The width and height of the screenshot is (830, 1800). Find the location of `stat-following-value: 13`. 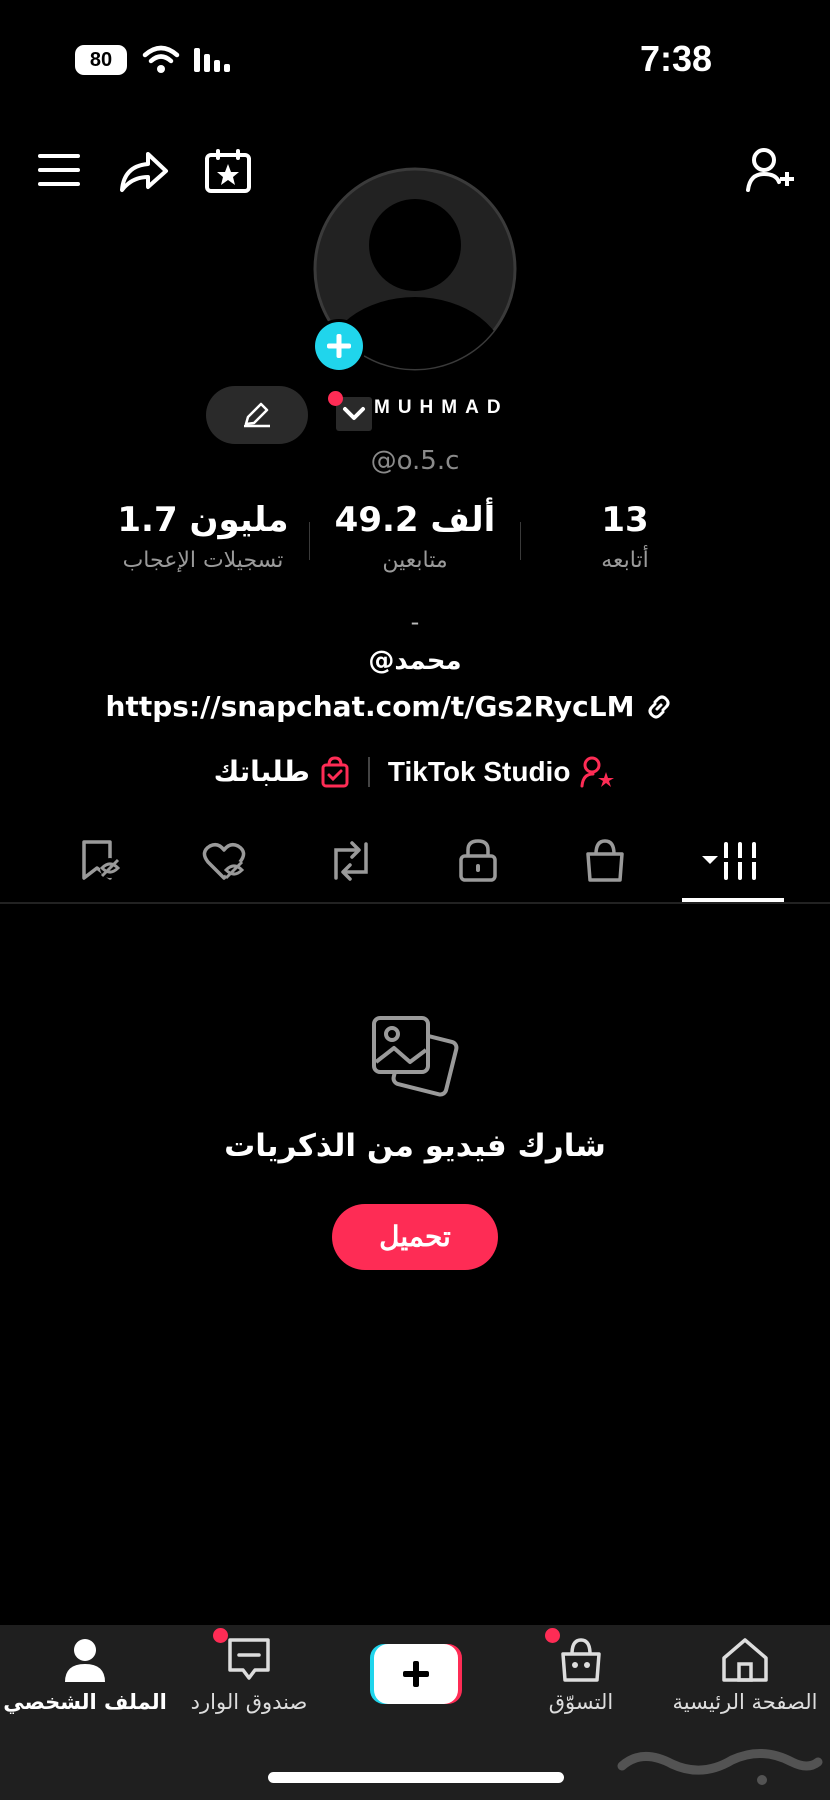

stat-following-value: 13 is located at coordinates (625, 520).